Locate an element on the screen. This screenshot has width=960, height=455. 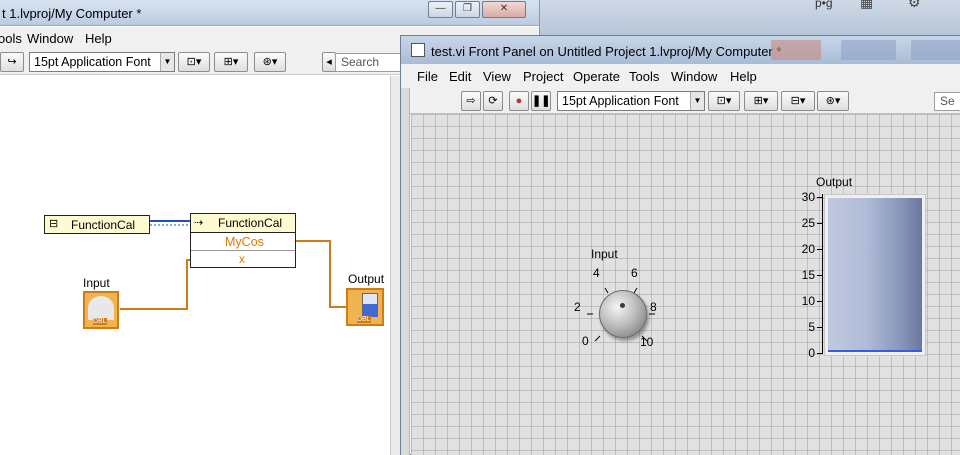
menu-operate: Operate is located at coordinates (596, 76).